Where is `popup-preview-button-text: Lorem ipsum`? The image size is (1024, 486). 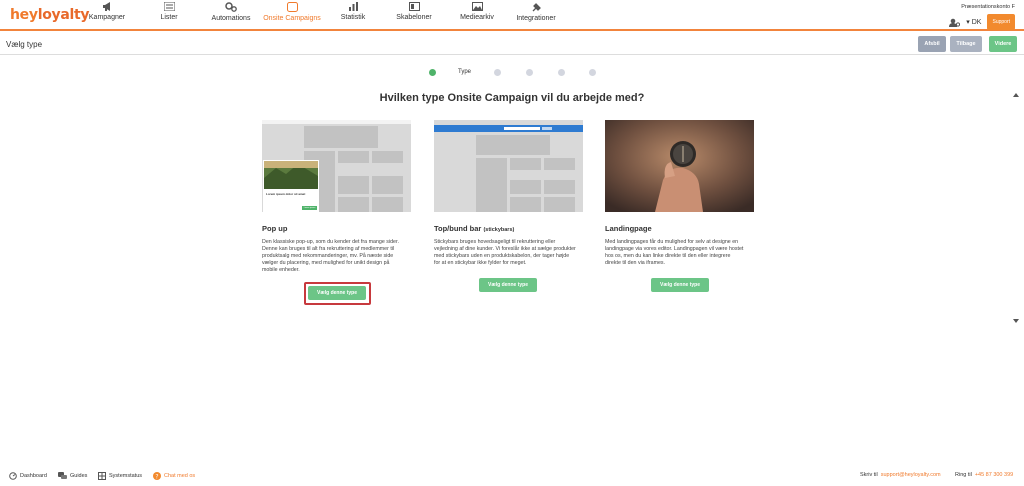
popup-preview-button-text: Lorem ipsum is located at coordinates (309, 208).